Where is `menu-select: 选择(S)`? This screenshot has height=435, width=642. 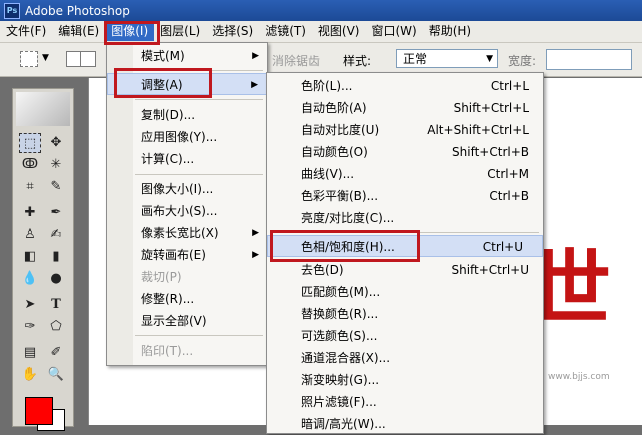 menu-select: 选择(S) is located at coordinates (232, 31).